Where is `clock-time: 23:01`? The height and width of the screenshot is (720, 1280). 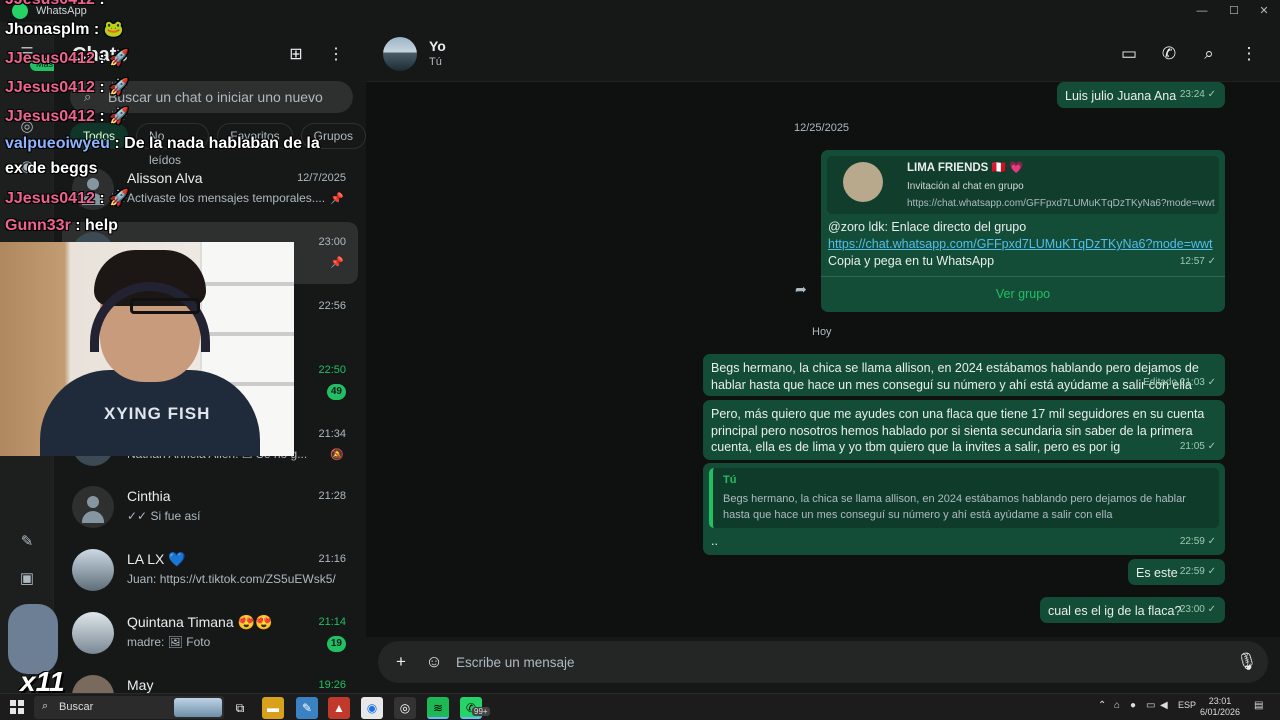 clock-time: 23:01 is located at coordinates (1220, 701).